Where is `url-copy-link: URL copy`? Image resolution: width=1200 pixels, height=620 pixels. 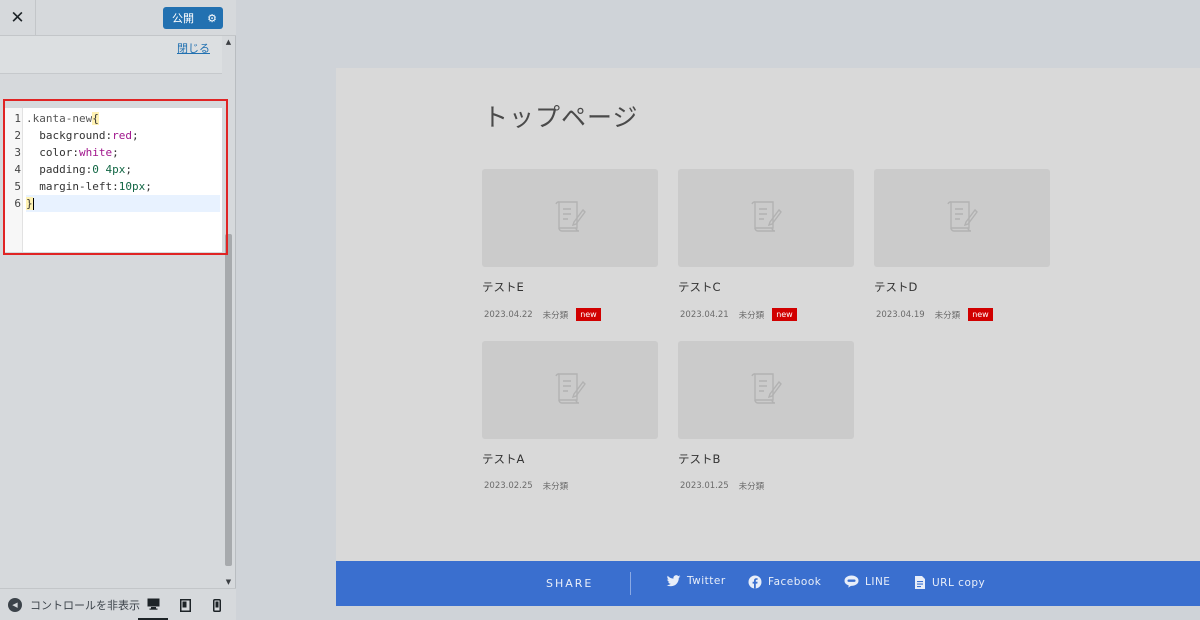
url-copy-link: URL copy is located at coordinates (949, 582).